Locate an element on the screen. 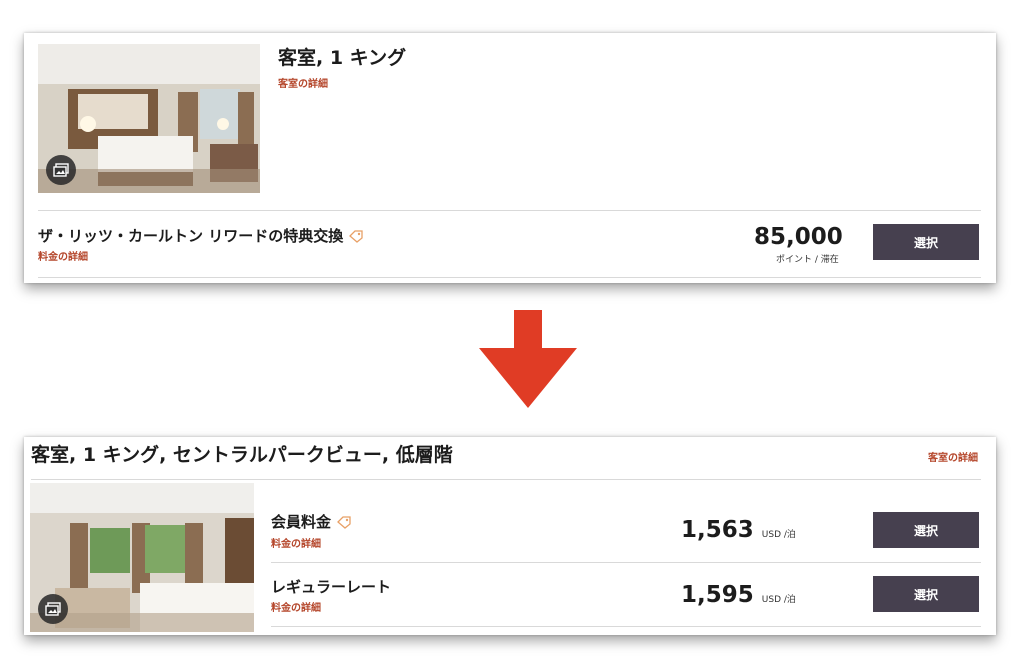 The height and width of the screenshot is (672, 1024). rate-price: 1,563 USD /泊 is located at coordinates (738, 530).